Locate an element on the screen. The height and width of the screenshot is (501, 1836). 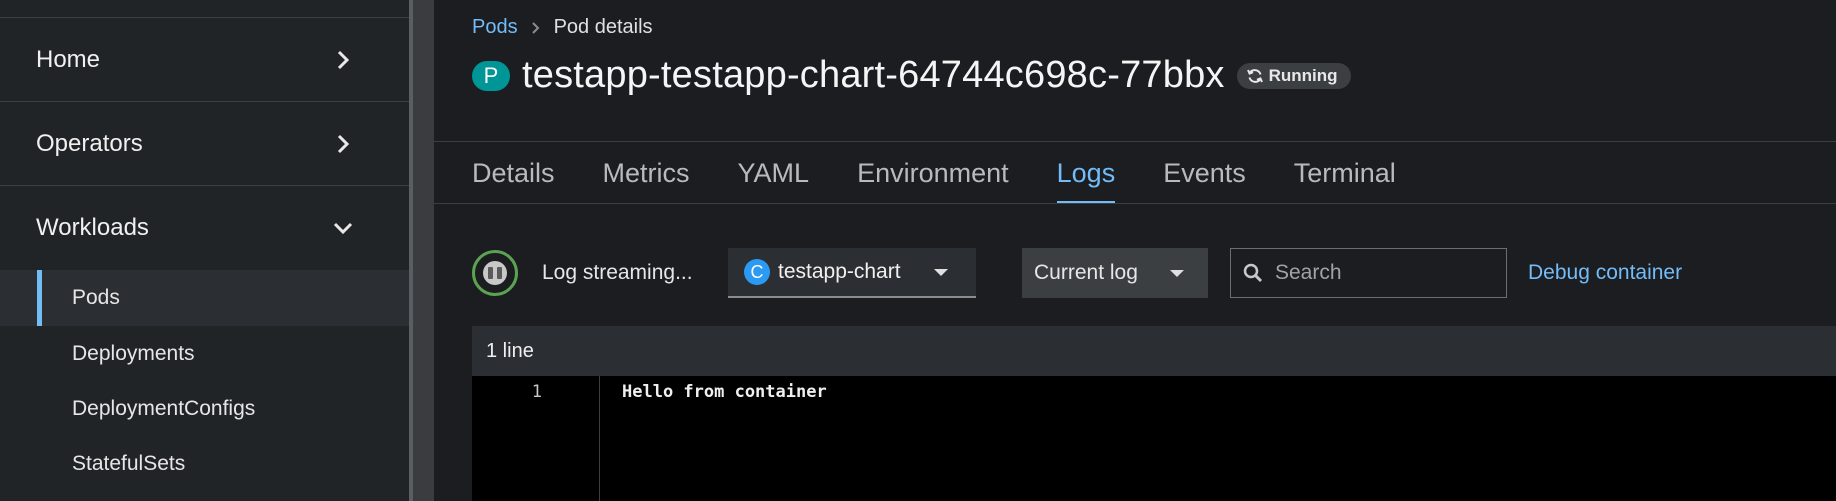
pause-icon is located at coordinates (495, 273).